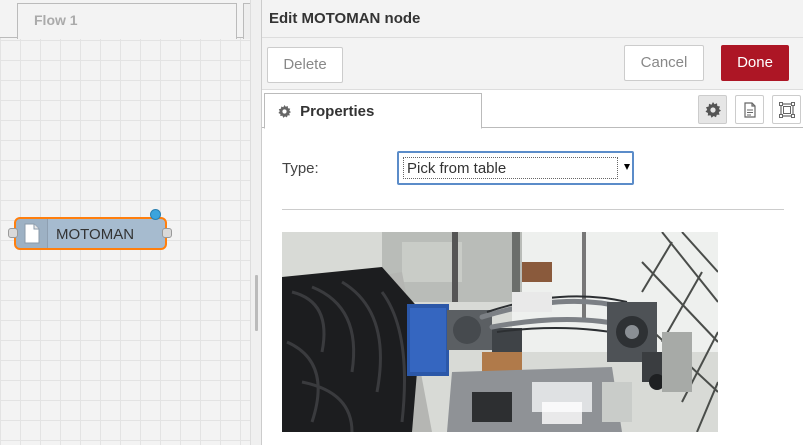 This screenshot has width=803, height=445. I want to click on type-label: Type:, so click(300, 168).